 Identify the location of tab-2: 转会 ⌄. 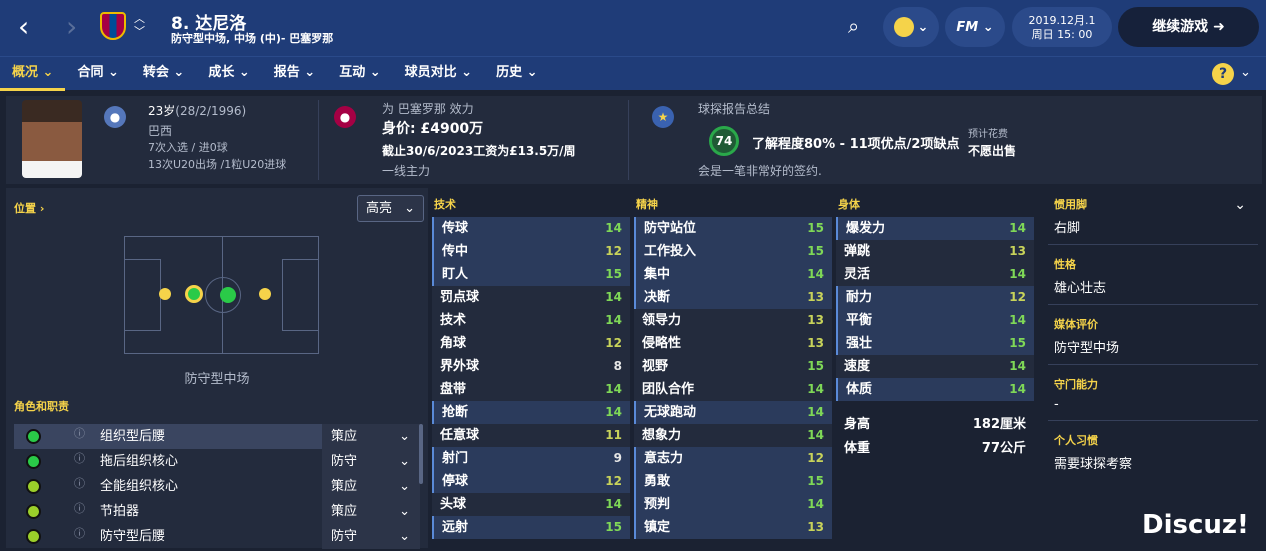
(163, 74).